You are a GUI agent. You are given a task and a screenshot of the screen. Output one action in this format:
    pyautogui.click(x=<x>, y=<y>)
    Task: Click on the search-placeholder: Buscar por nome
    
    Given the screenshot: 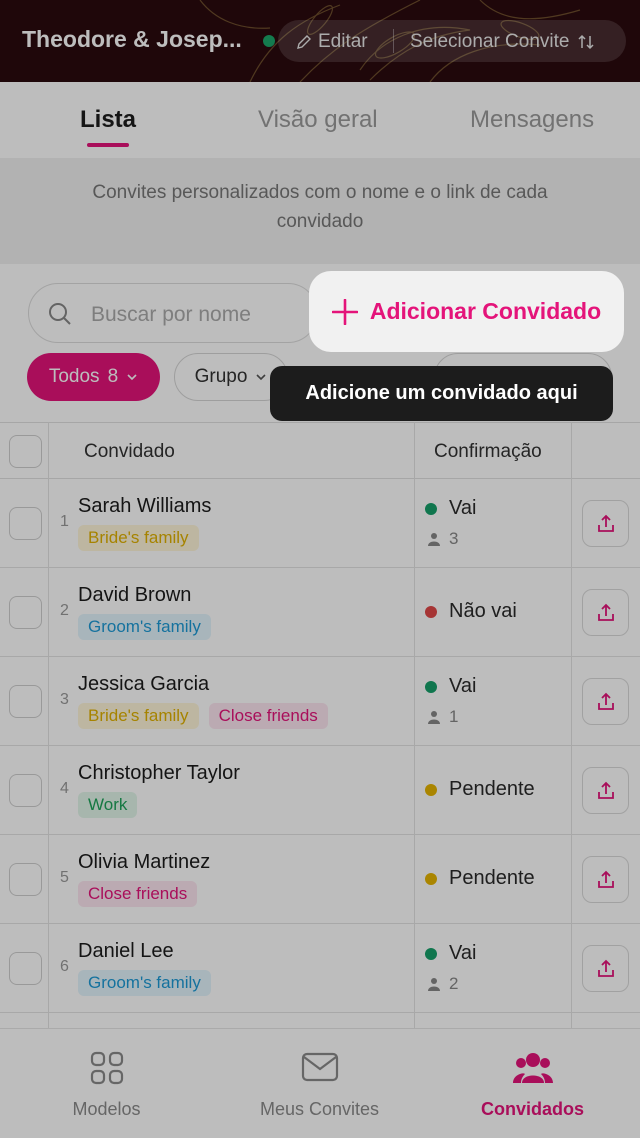 What is the action you would take?
    pyautogui.click(x=171, y=314)
    